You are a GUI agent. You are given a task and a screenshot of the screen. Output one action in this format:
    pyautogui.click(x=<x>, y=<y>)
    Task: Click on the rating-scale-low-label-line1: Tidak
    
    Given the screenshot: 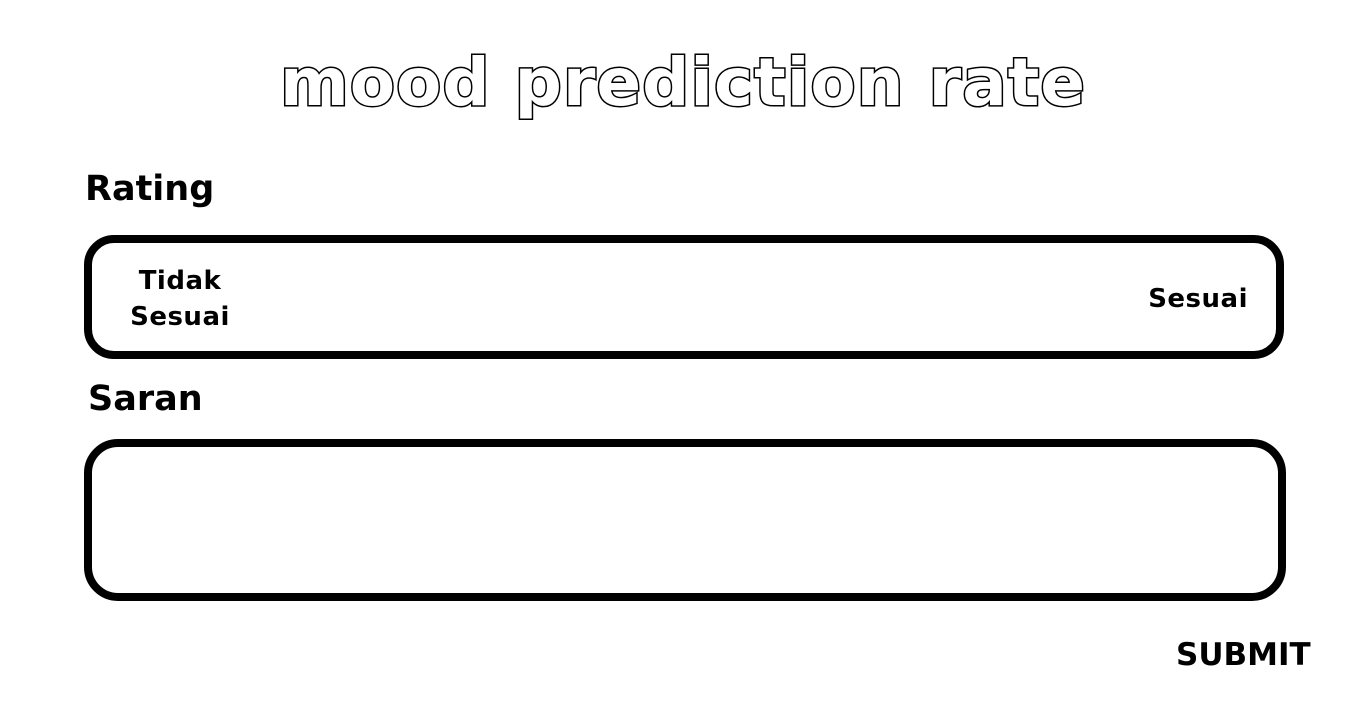 What is the action you would take?
    pyautogui.click(x=180, y=281)
    